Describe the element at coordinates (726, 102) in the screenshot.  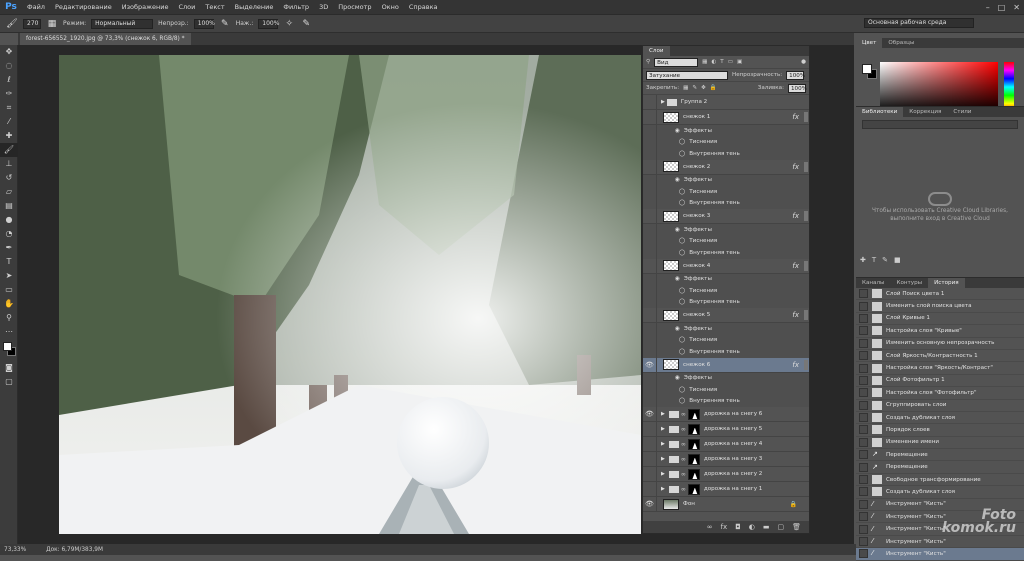
I see `layer-row: ▶ Группа 2` at that location.